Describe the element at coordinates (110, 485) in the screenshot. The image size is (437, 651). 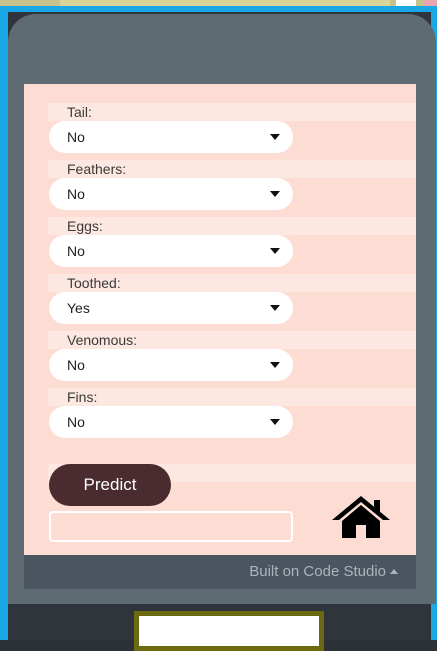
I see `predict-button: Predict` at that location.